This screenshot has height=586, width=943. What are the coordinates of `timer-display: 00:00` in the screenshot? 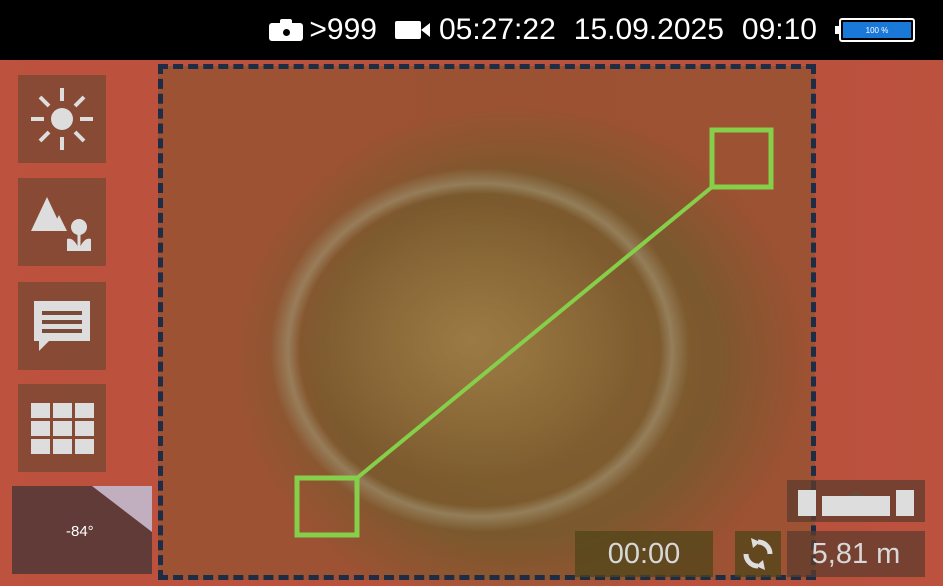 It's located at (644, 554).